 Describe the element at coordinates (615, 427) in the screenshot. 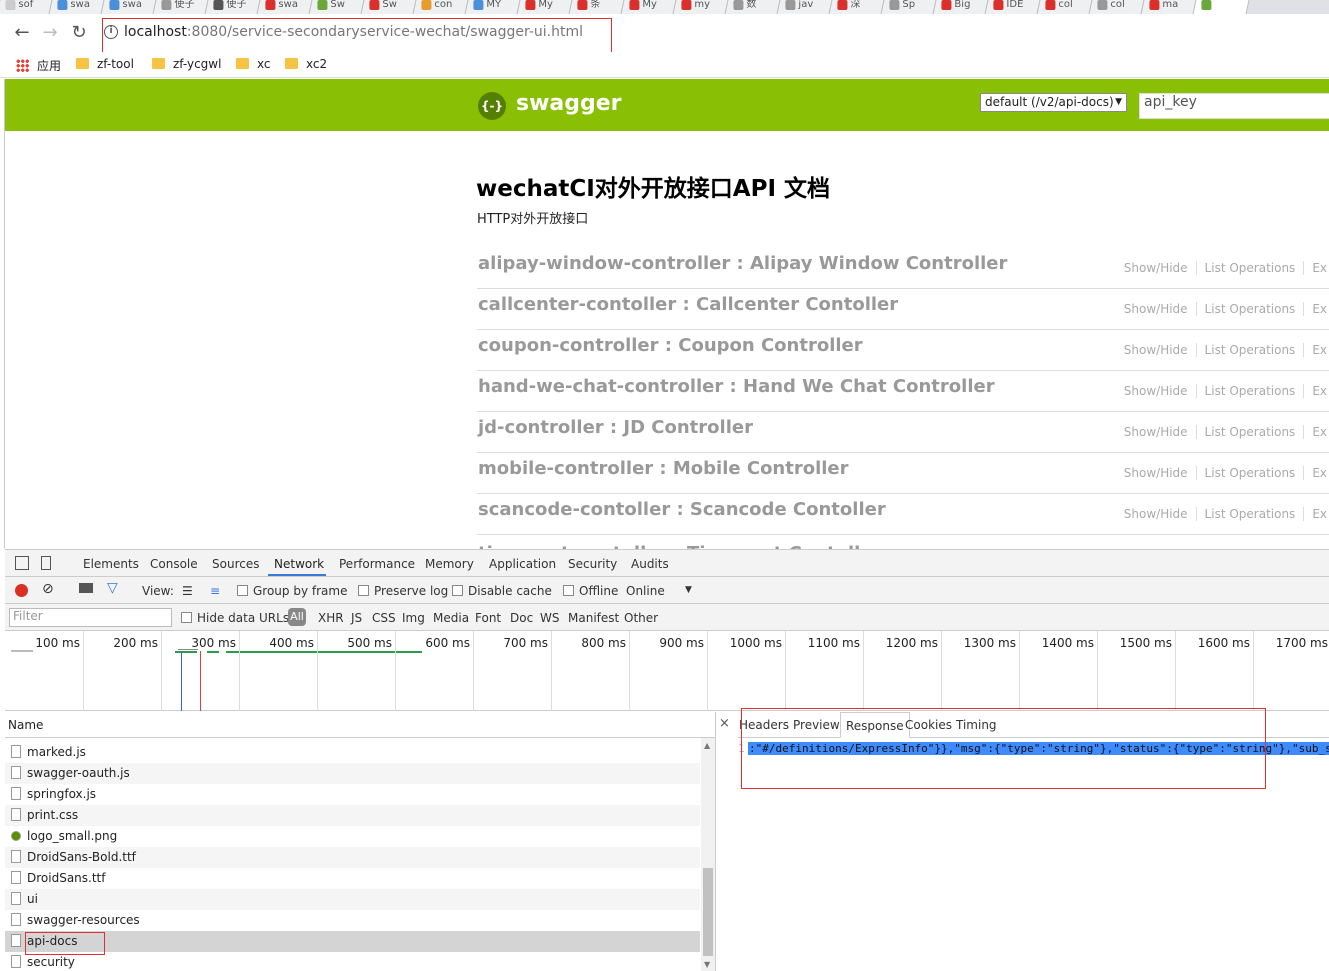

I see `resource-name-link: jd-controller : JD Controller` at that location.